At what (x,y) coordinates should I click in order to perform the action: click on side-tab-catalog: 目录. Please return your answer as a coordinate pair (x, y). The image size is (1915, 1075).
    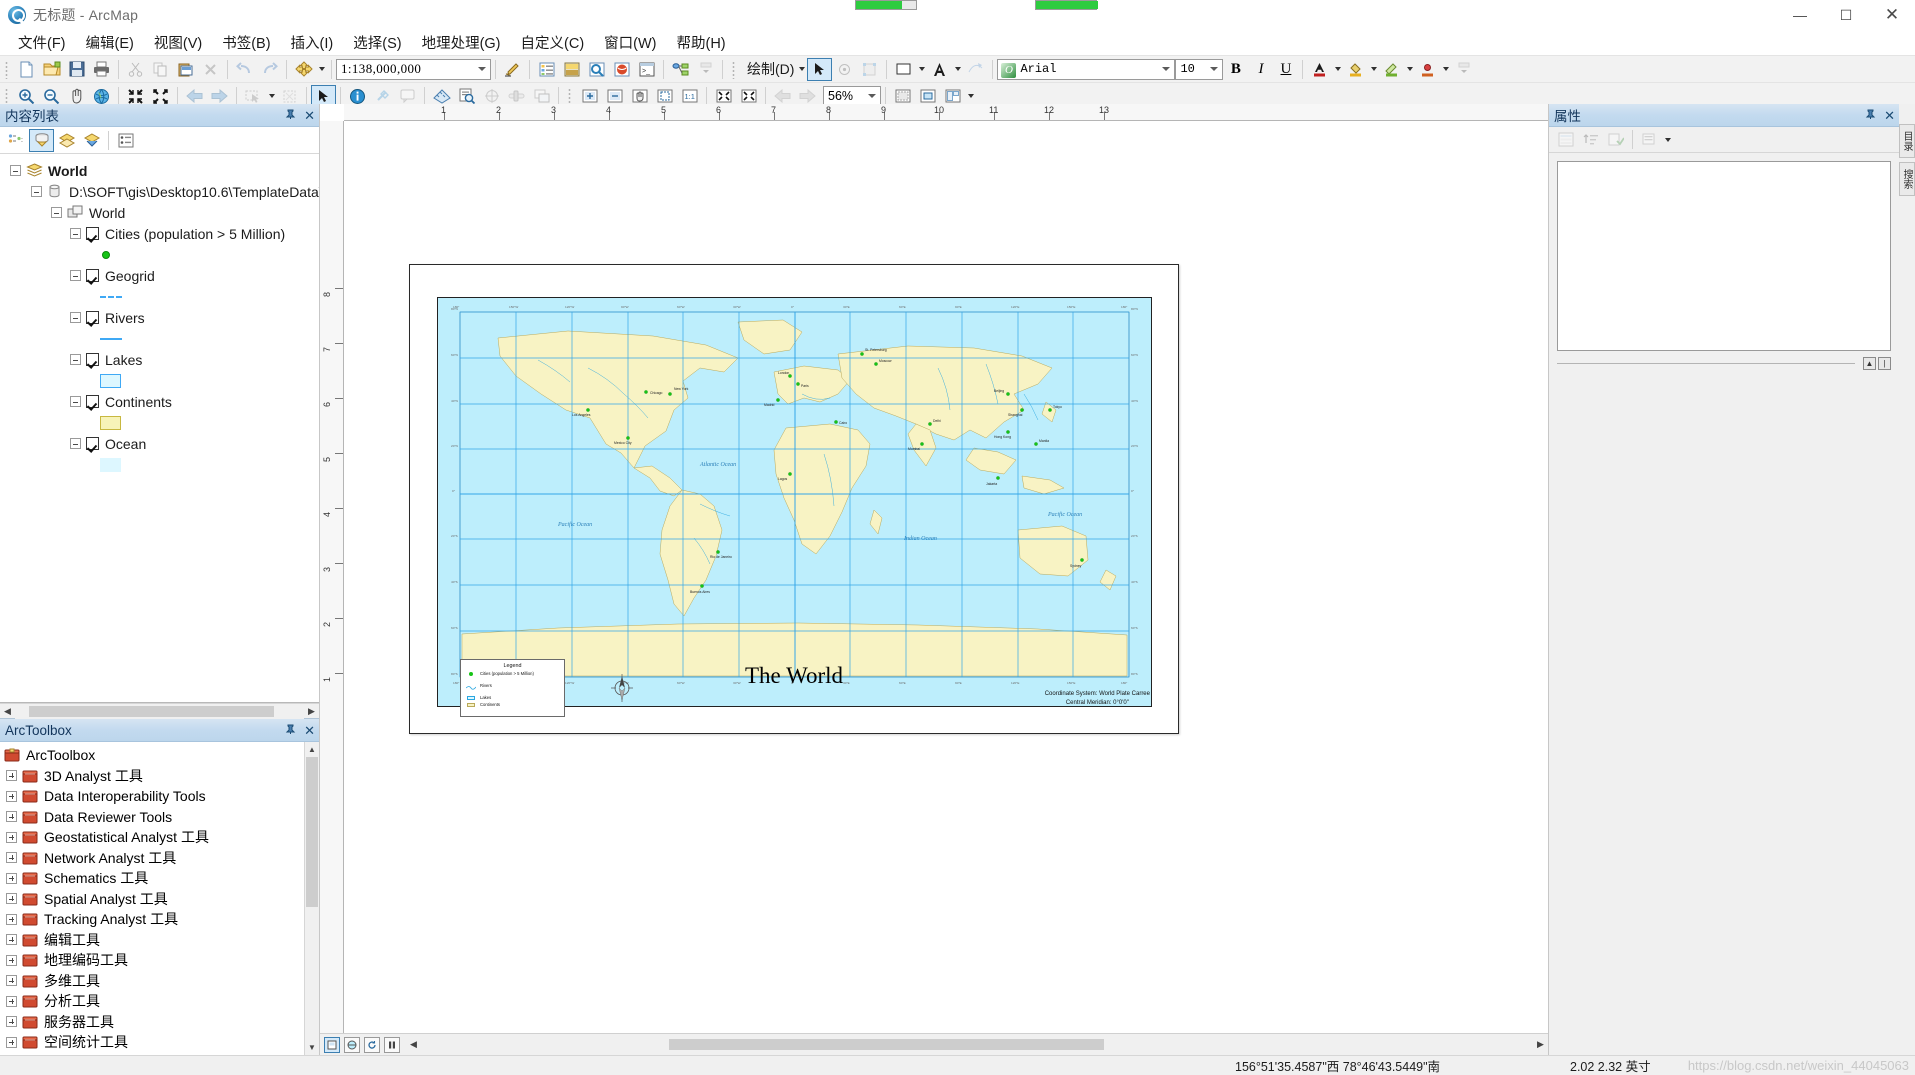
    Looking at the image, I should click on (1907, 141).